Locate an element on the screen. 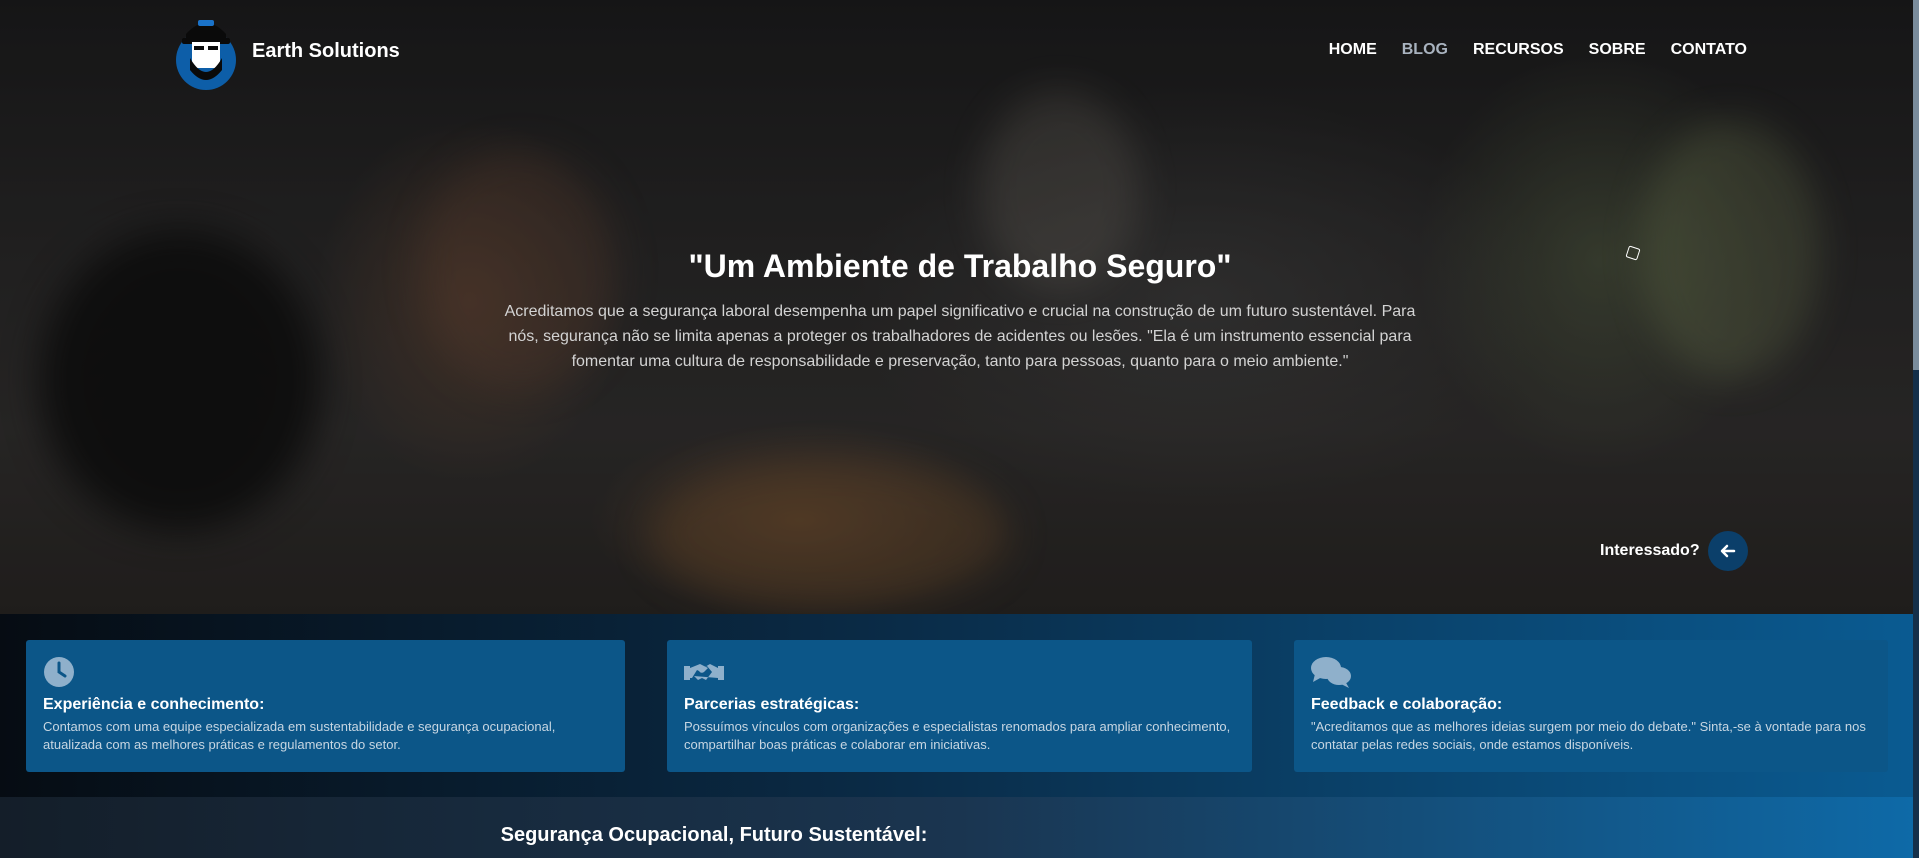  feature-title: Feedback e colaboração: is located at coordinates (1407, 704).